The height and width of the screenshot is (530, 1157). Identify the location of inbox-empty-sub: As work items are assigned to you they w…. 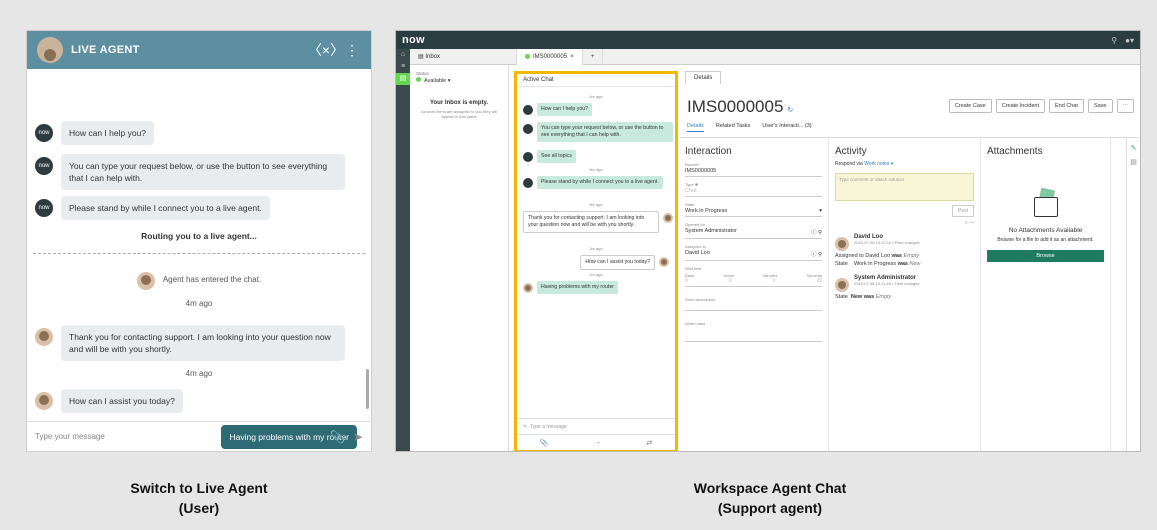
(459, 114).